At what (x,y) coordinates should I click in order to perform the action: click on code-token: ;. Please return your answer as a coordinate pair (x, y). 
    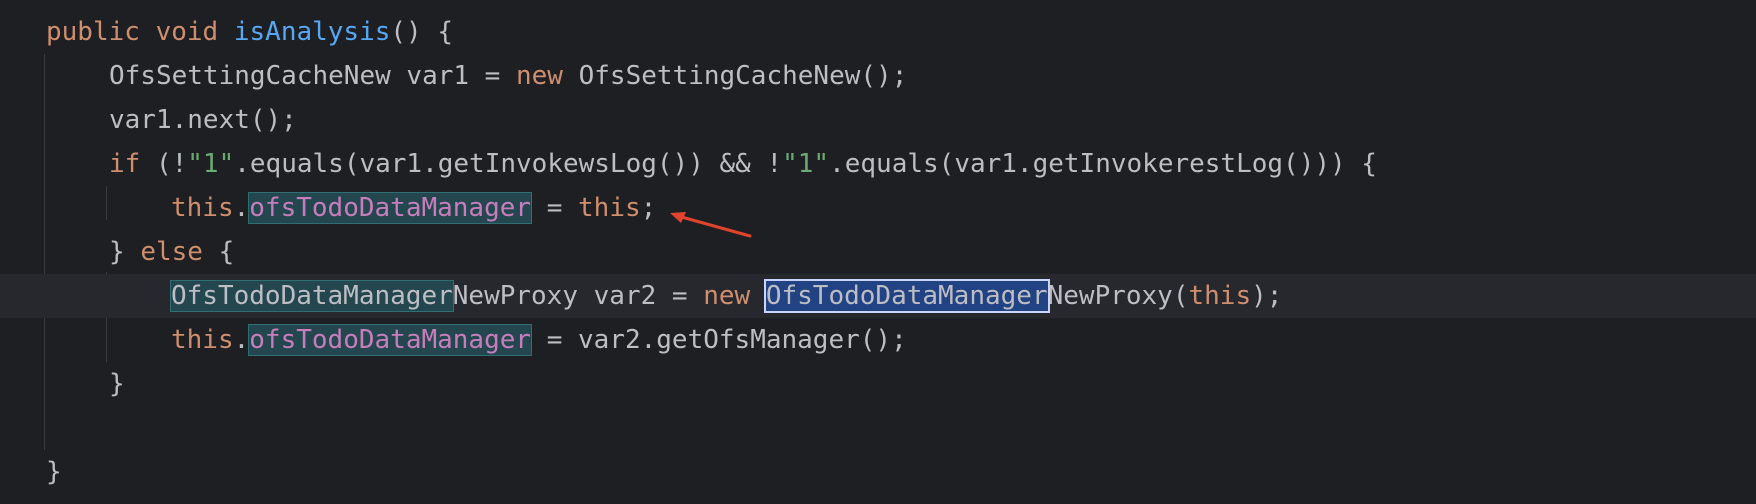
    Looking at the image, I should click on (648, 208).